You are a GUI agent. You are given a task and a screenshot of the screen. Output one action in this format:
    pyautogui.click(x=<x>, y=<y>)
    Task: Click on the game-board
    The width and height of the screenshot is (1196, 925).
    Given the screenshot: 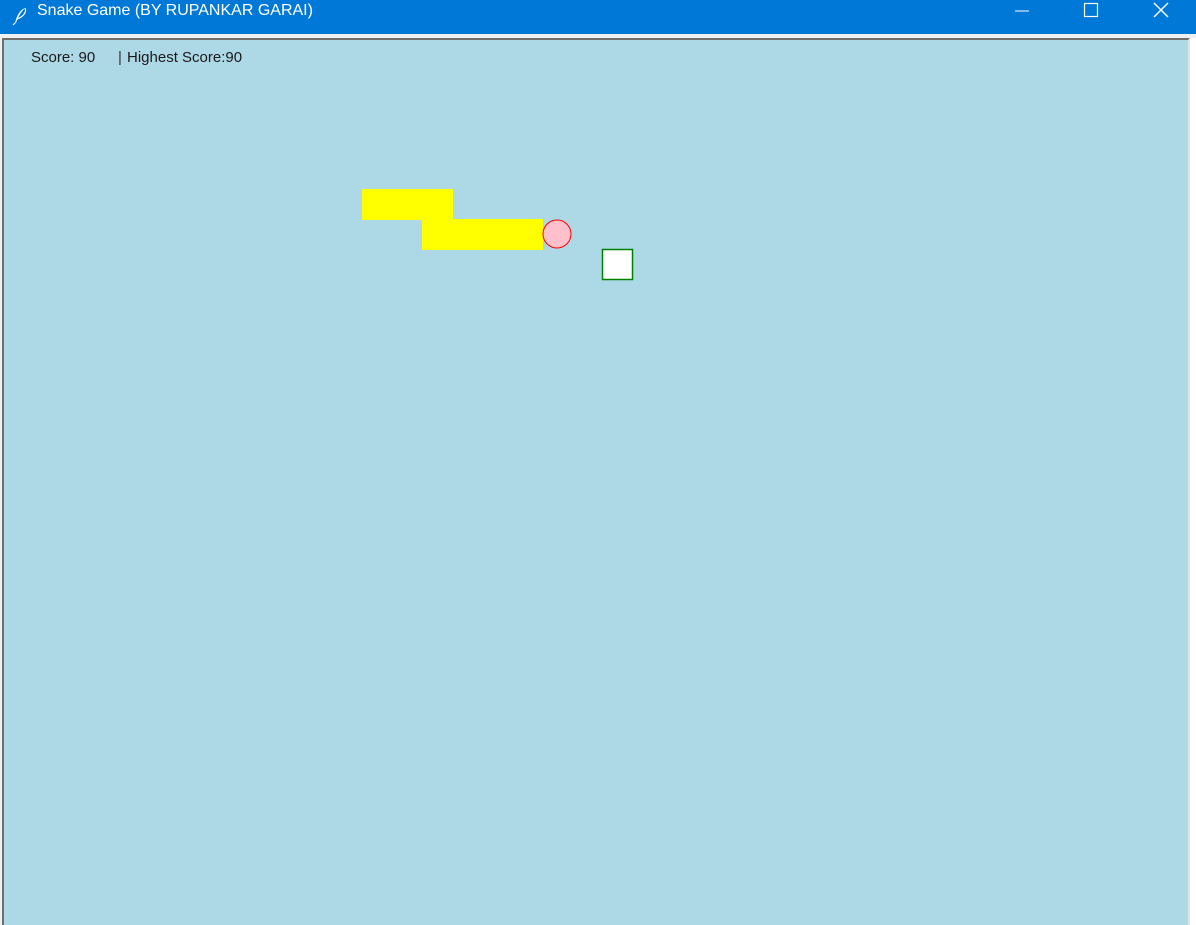 What is the action you would take?
    pyautogui.click(x=498, y=235)
    